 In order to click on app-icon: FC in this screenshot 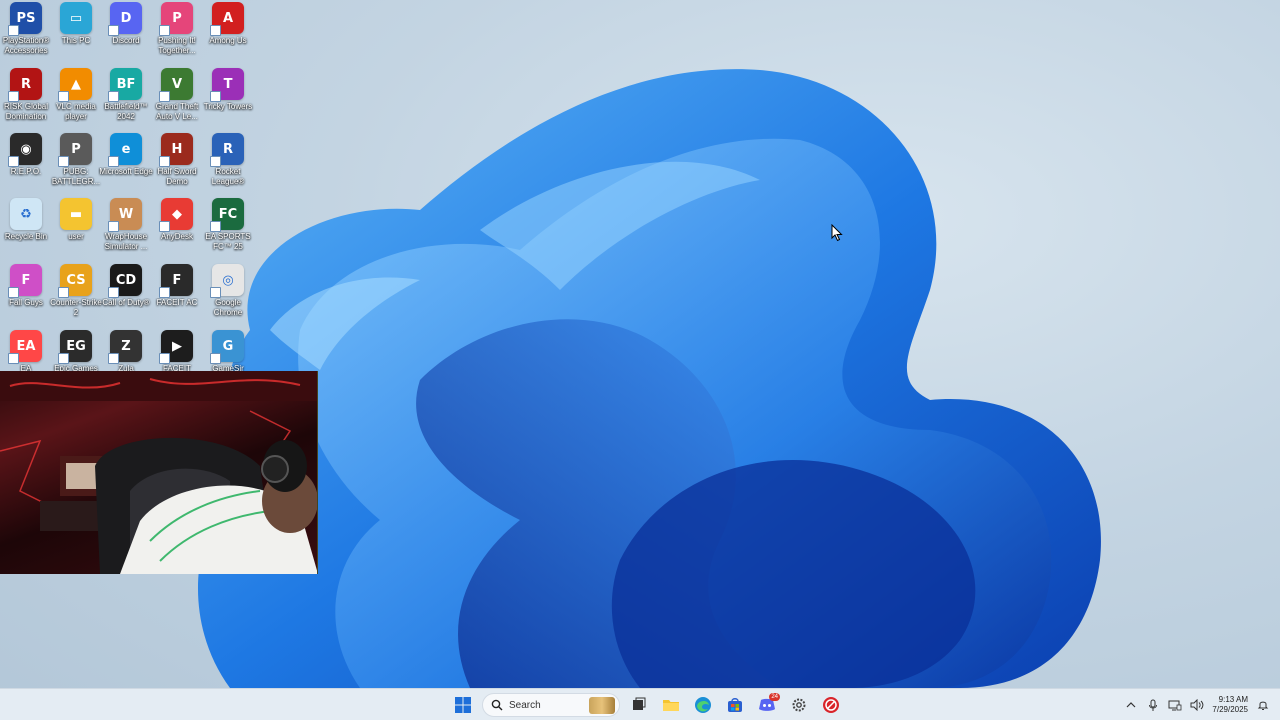, I will do `click(227, 215)`.